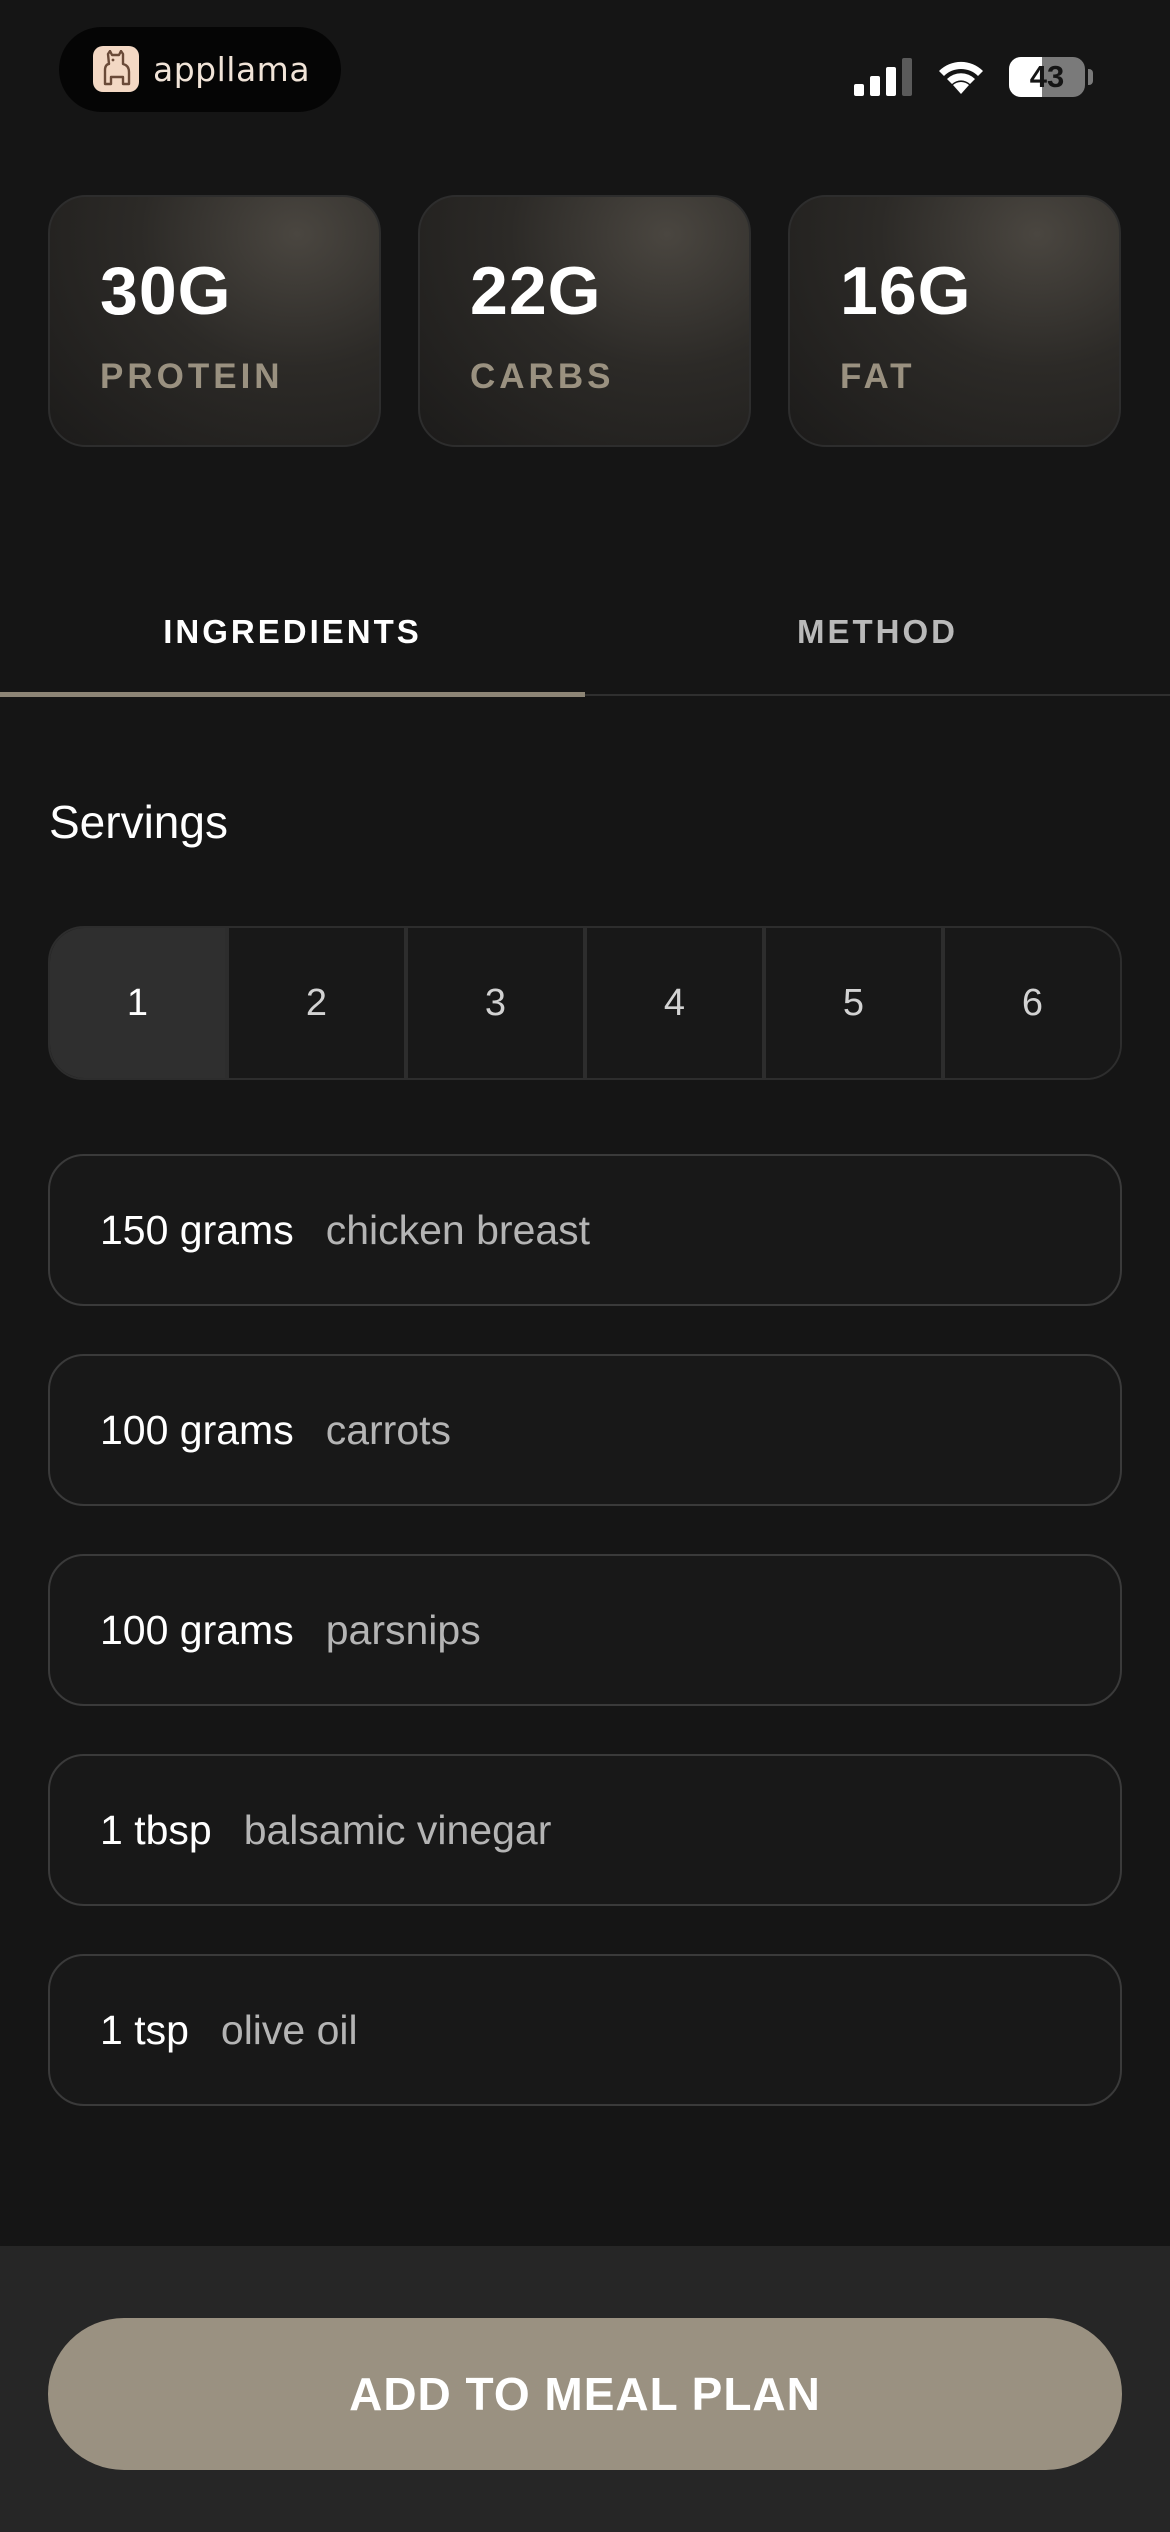 The image size is (1170, 2532). Describe the element at coordinates (403, 1629) in the screenshot. I see `ingredient-name: parsnips` at that location.